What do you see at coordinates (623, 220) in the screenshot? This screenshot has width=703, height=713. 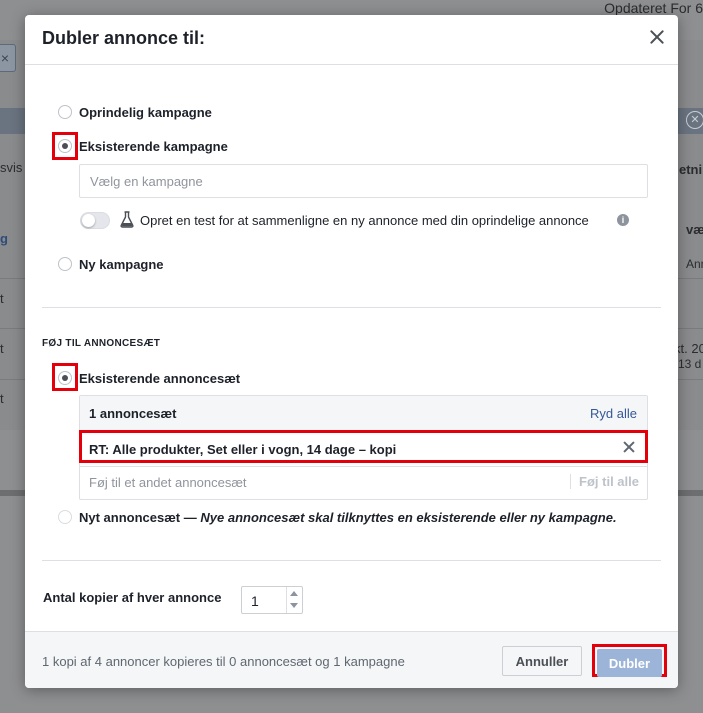 I see `info-icon: i` at bounding box center [623, 220].